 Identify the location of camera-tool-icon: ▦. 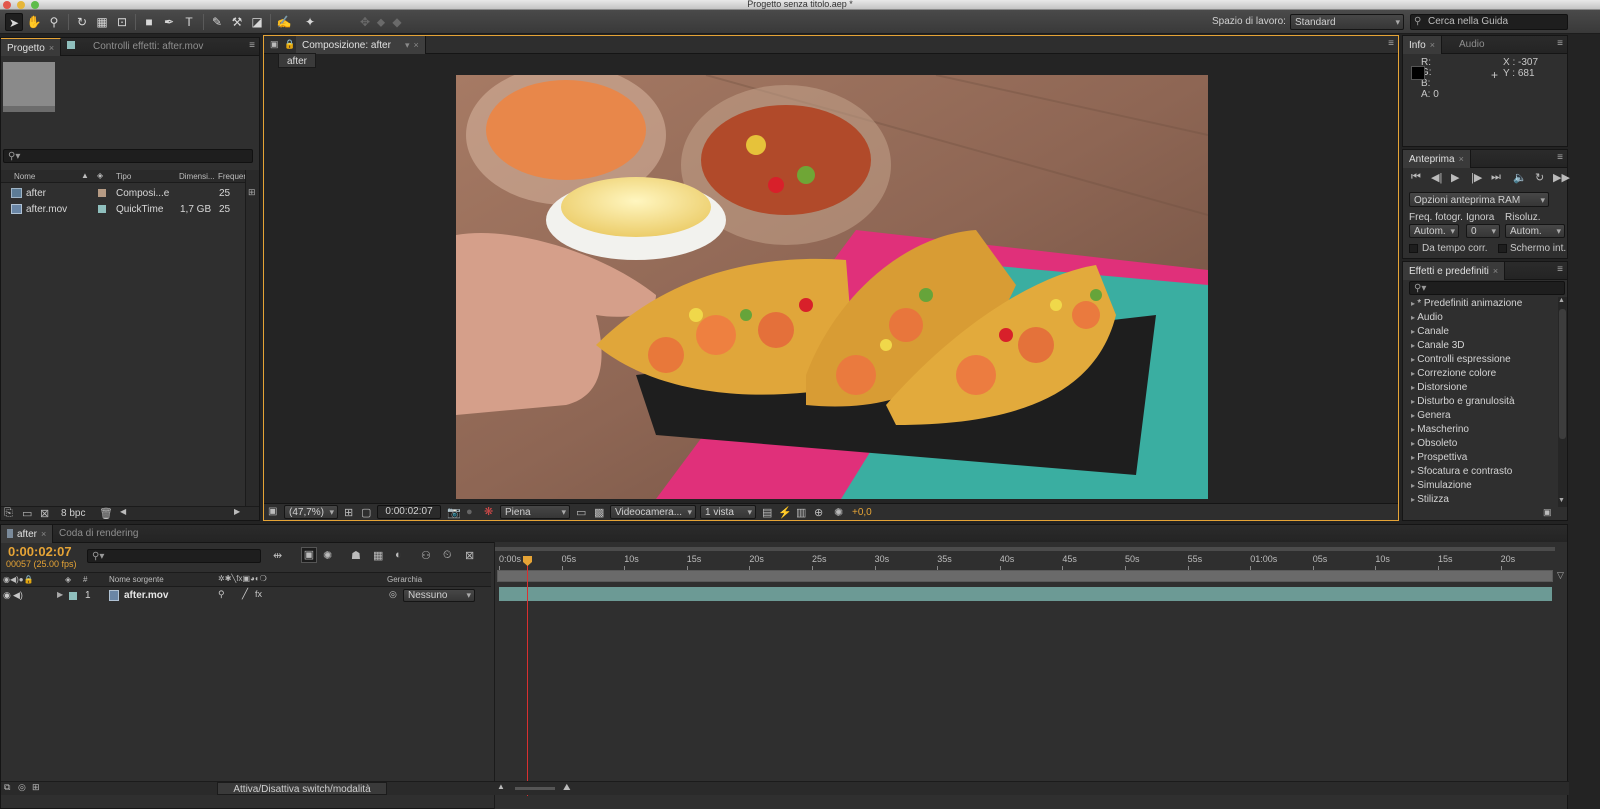
(102, 22).